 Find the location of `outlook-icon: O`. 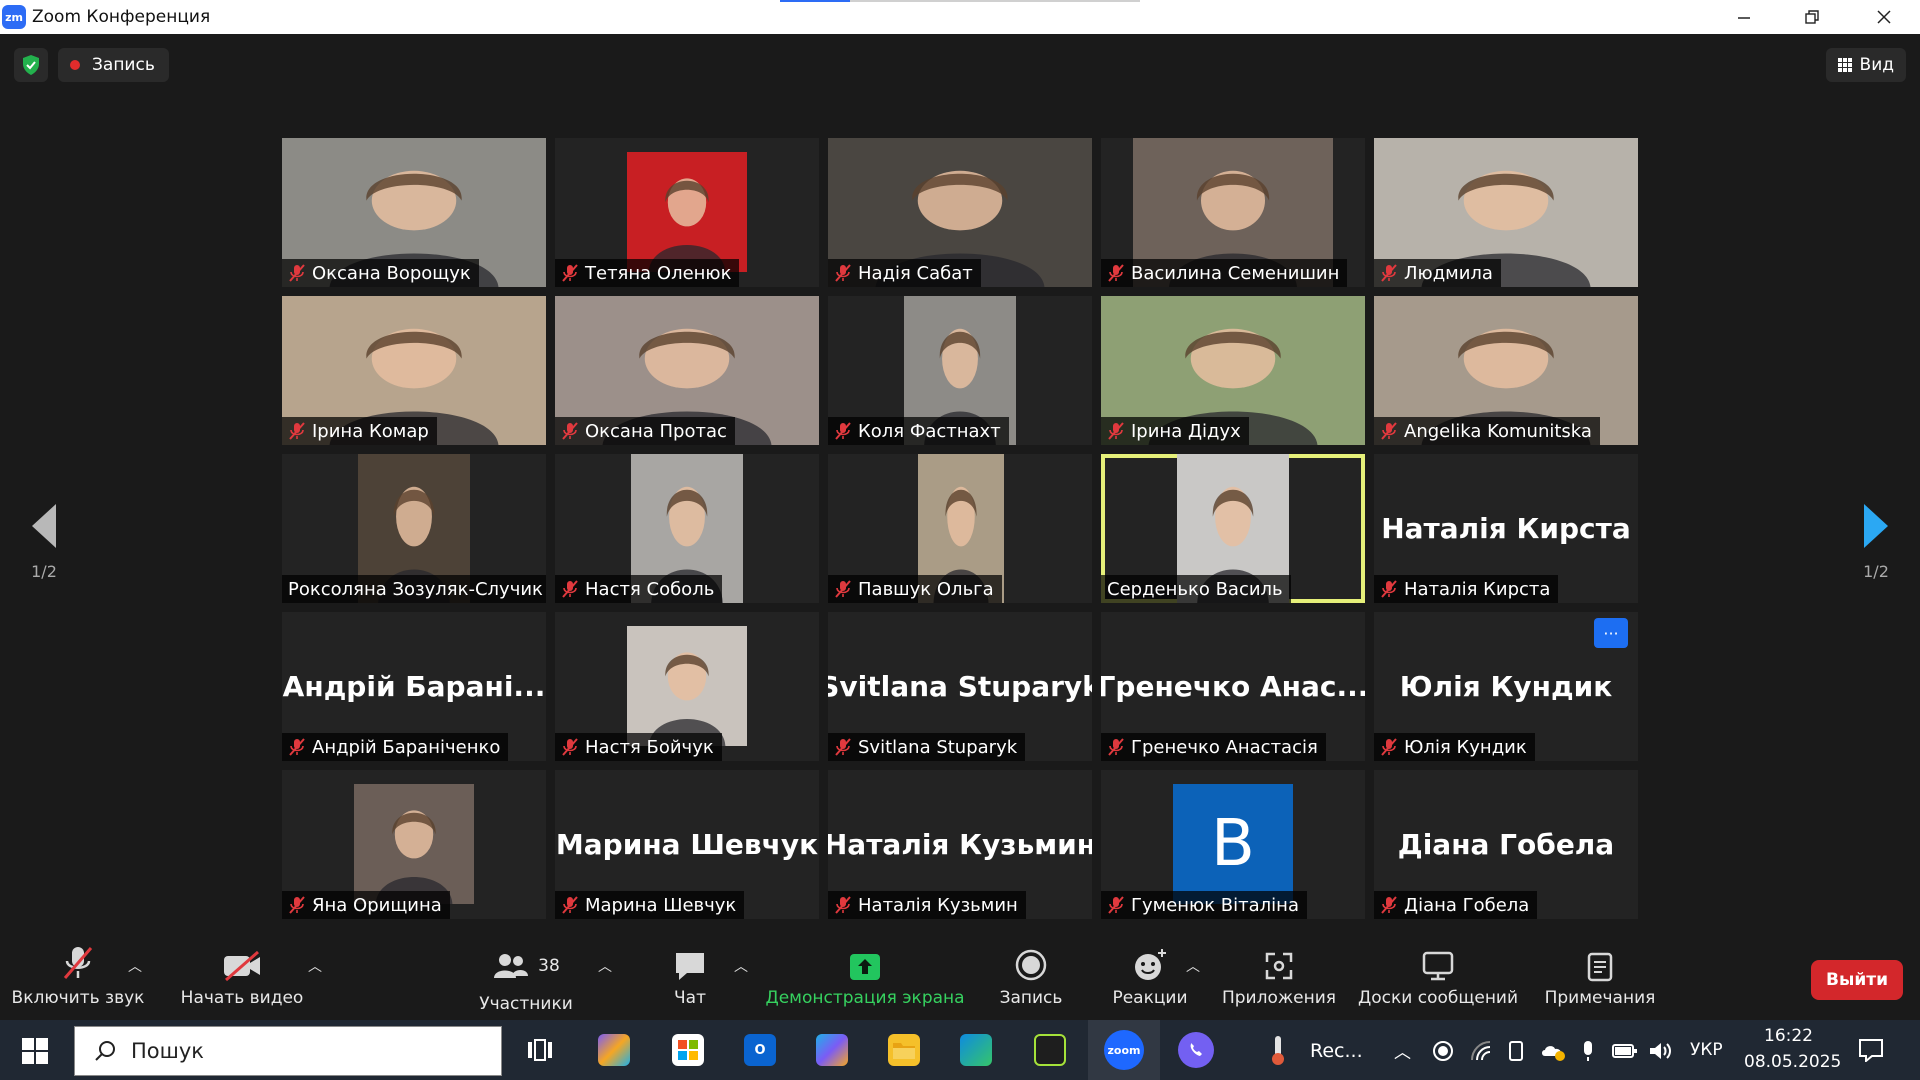

outlook-icon: O is located at coordinates (760, 1050).